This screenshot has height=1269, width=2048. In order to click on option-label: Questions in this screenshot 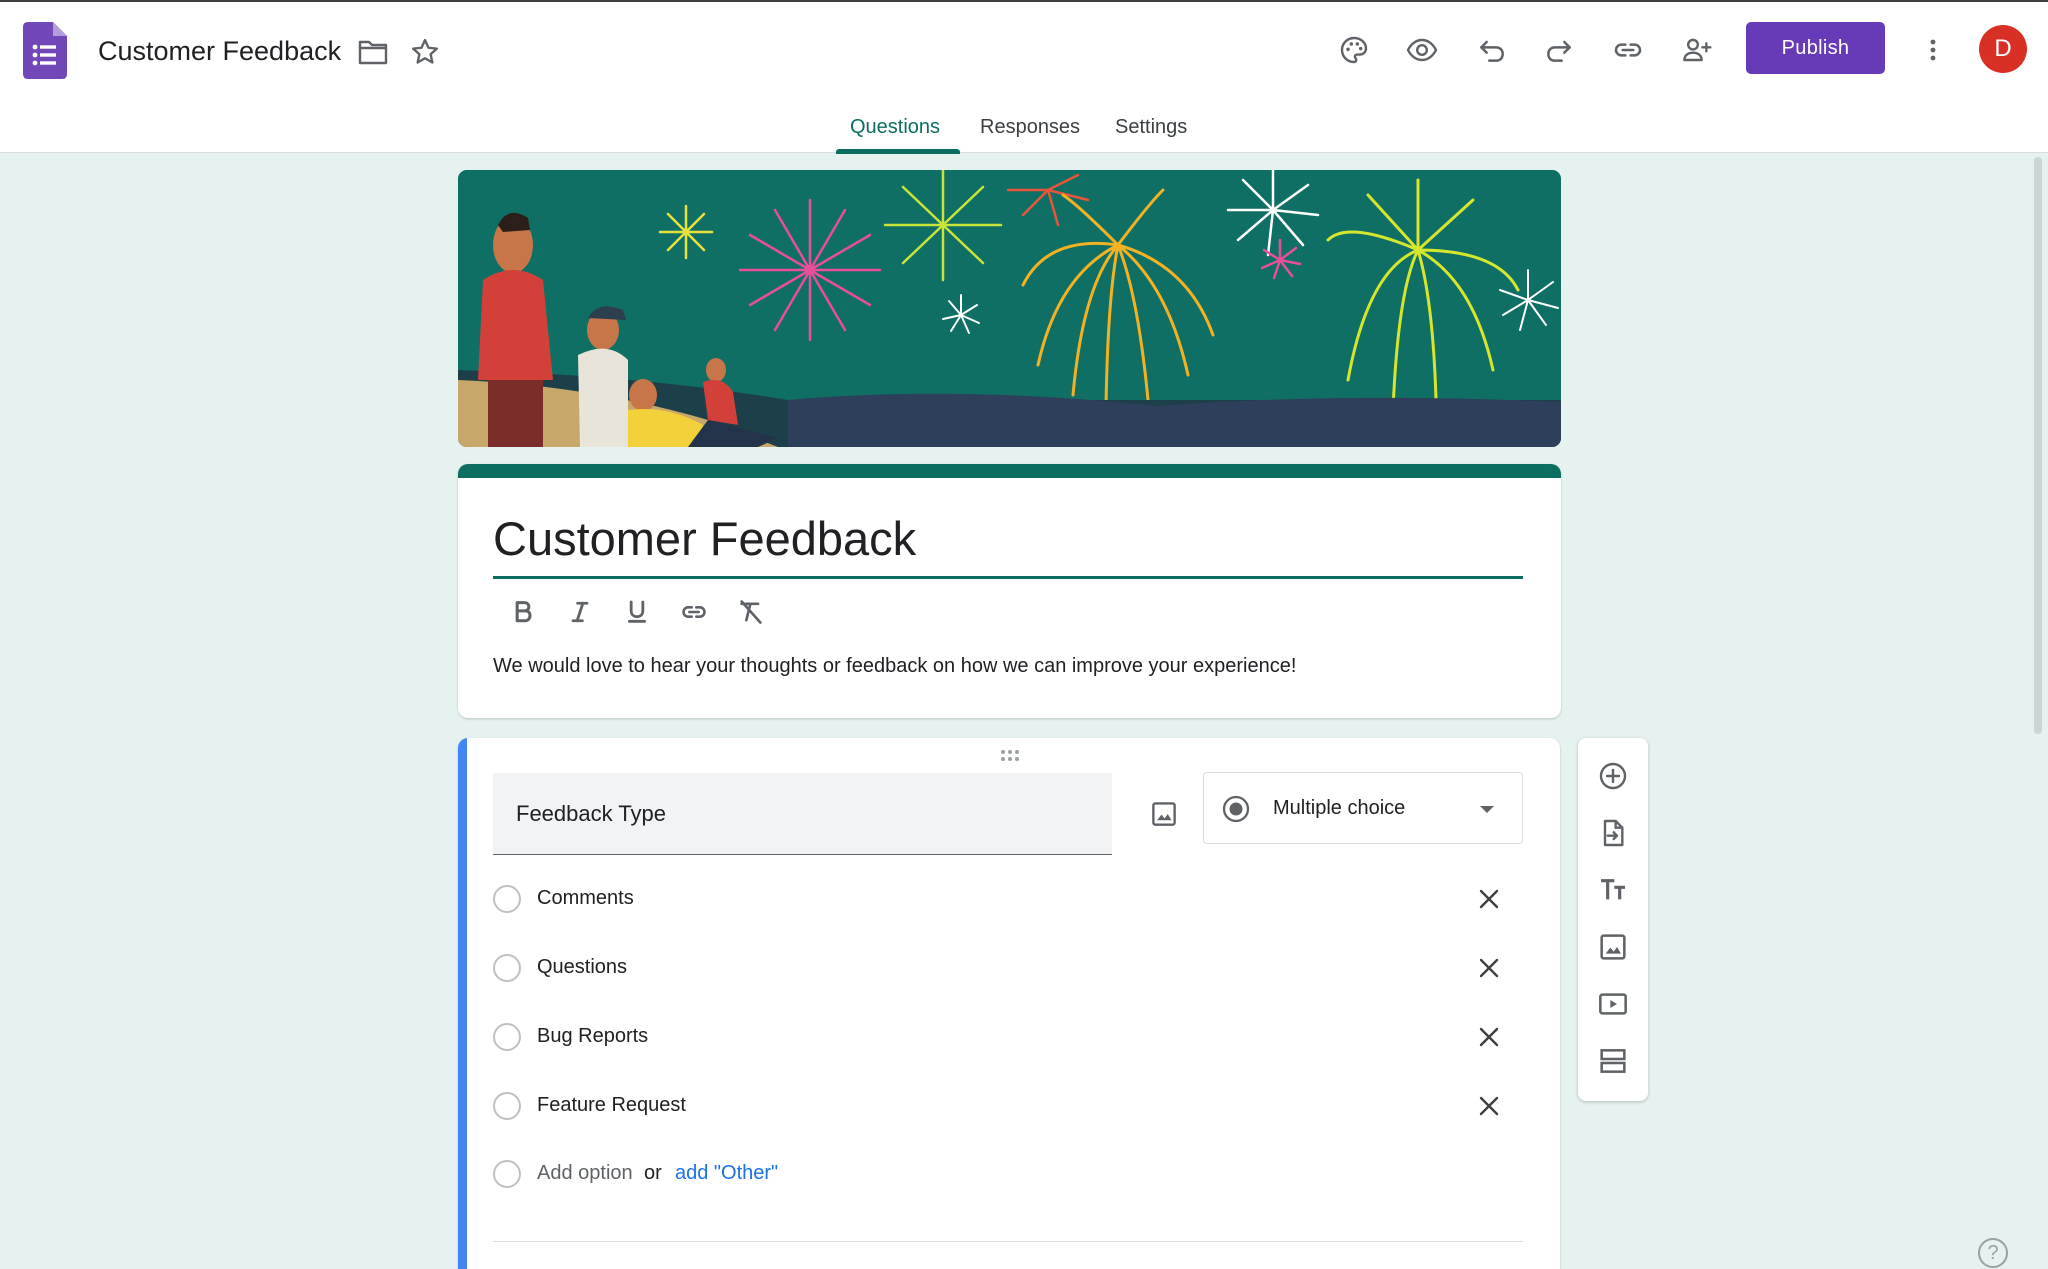, I will do `click(582, 967)`.